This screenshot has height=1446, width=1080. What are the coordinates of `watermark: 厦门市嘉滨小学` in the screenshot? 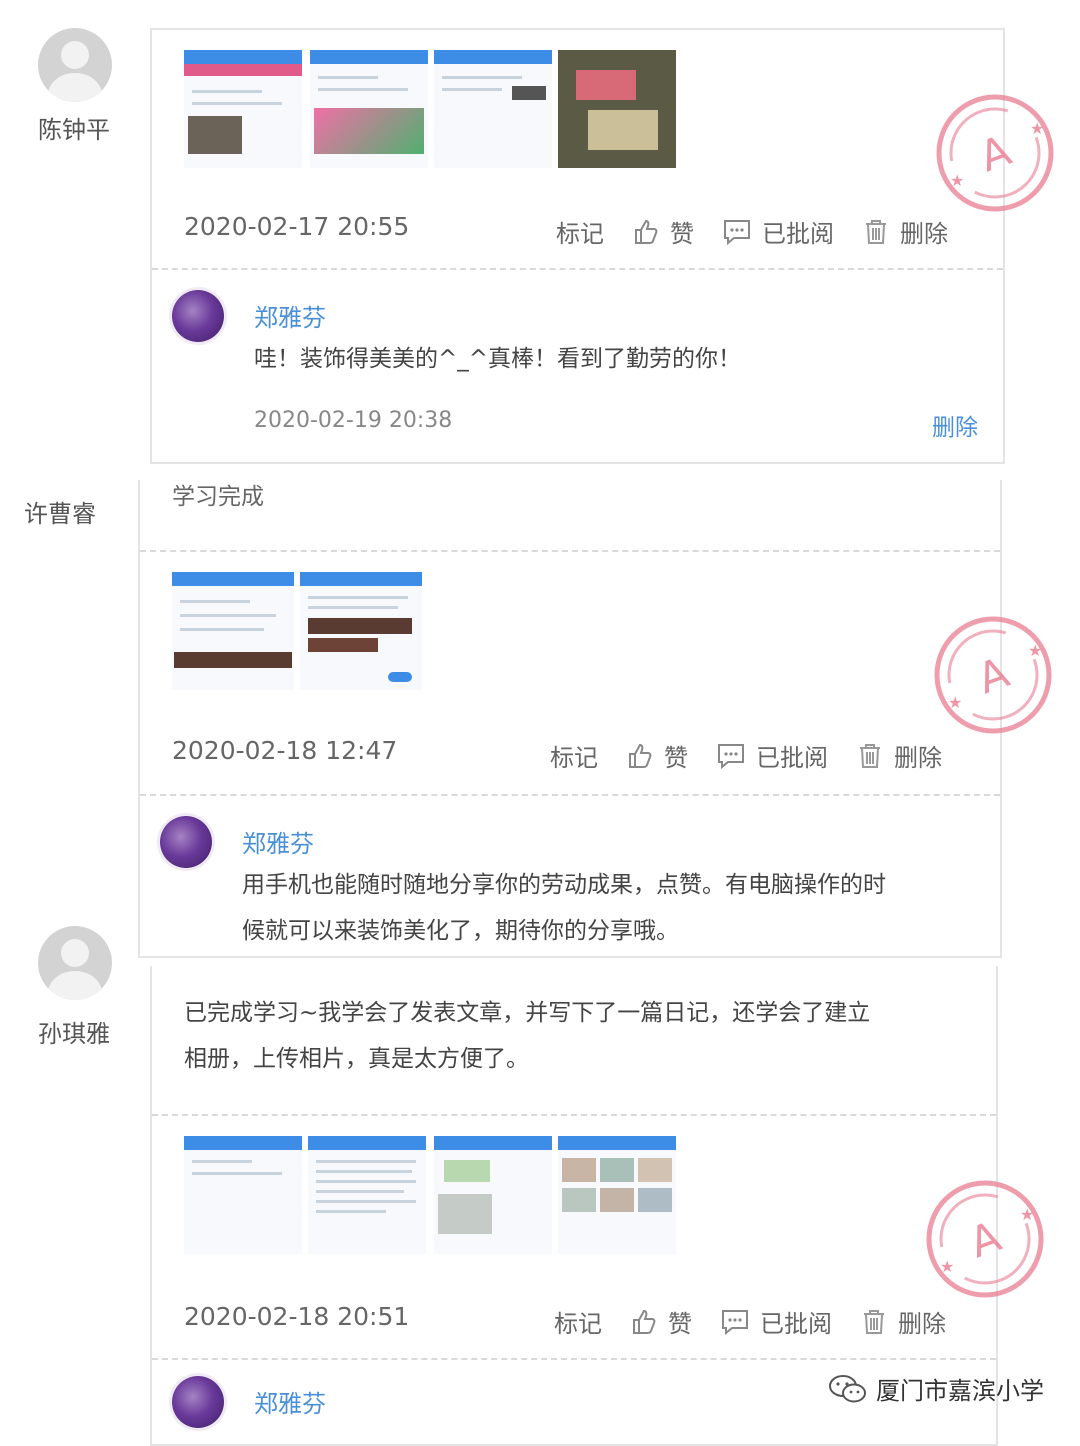 It's located at (936, 1388).